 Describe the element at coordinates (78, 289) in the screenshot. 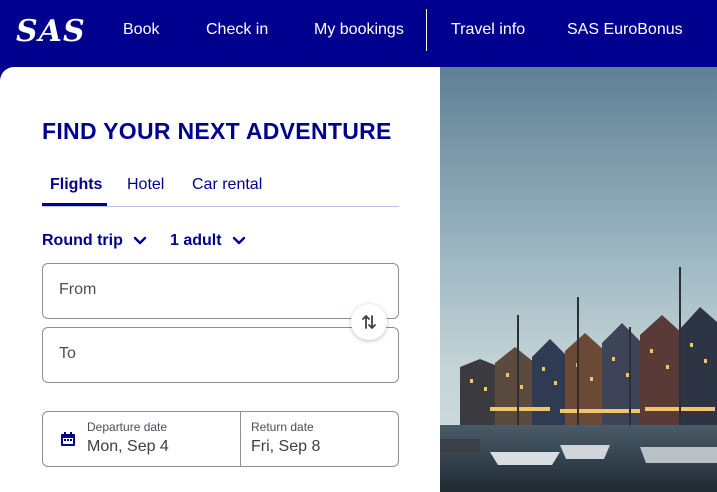

I see `from-field-label: From` at that location.